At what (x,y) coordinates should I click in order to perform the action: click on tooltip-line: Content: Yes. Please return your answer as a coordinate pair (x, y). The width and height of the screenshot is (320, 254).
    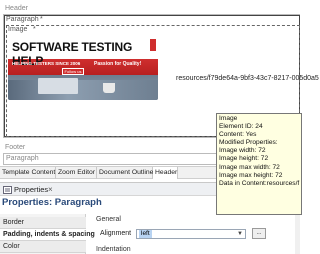
    Looking at the image, I should click on (238, 135).